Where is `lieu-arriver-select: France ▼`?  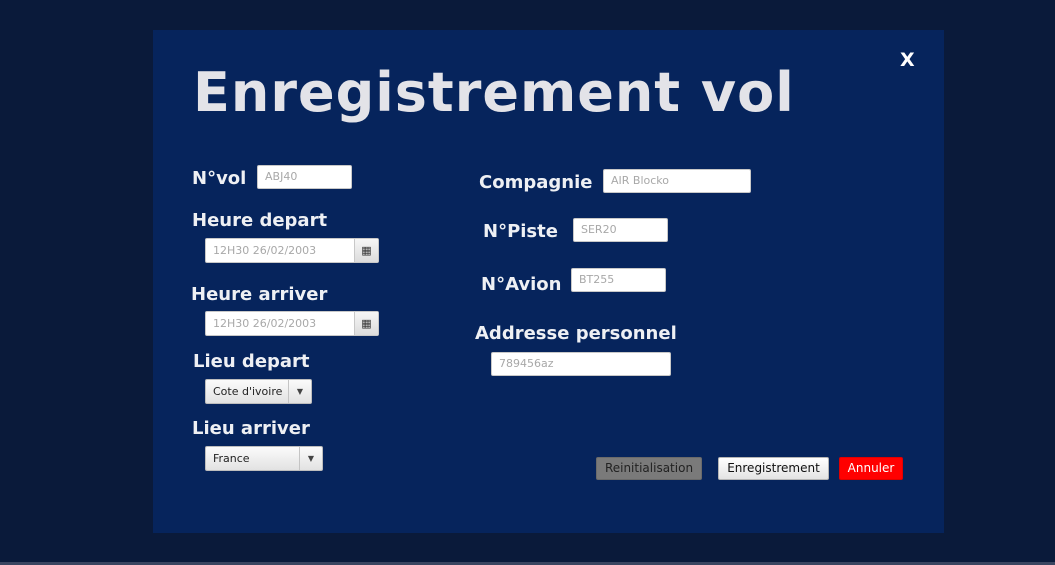 lieu-arriver-select: France ▼ is located at coordinates (264, 458).